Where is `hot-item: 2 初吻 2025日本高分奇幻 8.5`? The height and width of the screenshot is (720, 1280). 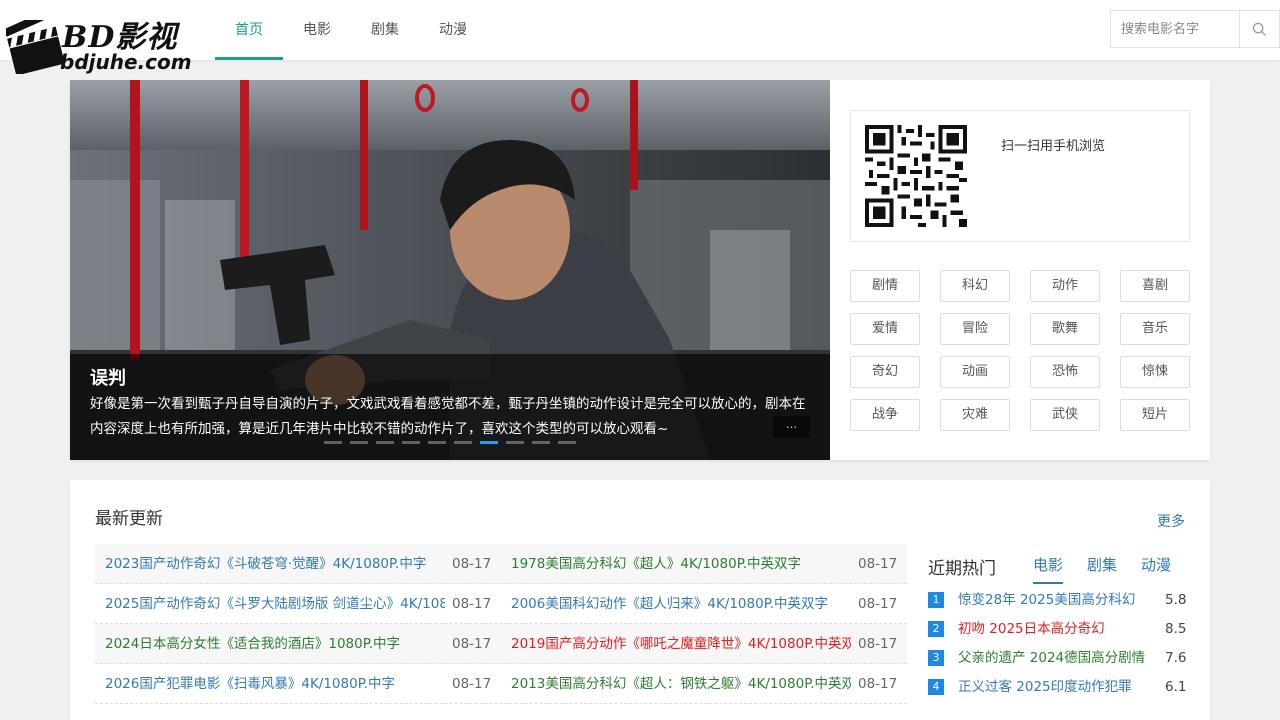 hot-item: 2 初吻 2025日本高分奇幻 8.5 is located at coordinates (1059, 629).